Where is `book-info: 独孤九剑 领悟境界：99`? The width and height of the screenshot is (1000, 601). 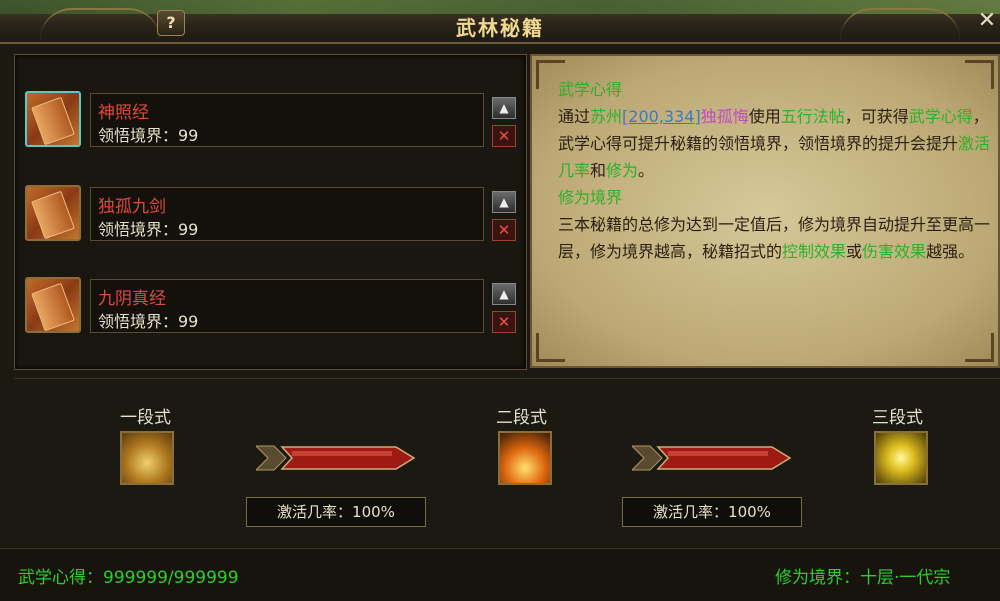 book-info: 独孤九剑 领悟境界：99 is located at coordinates (287, 214).